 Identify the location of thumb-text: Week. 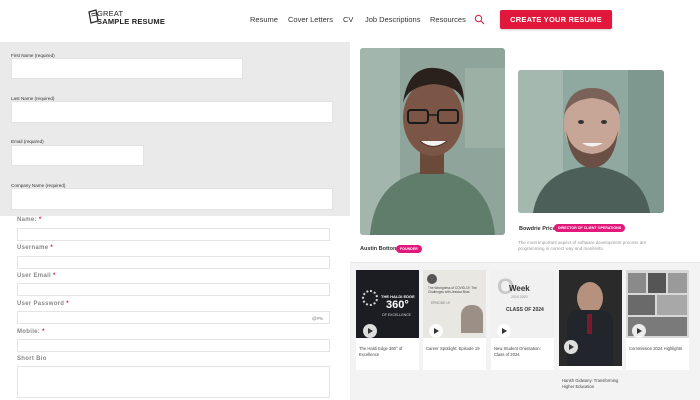
(519, 288).